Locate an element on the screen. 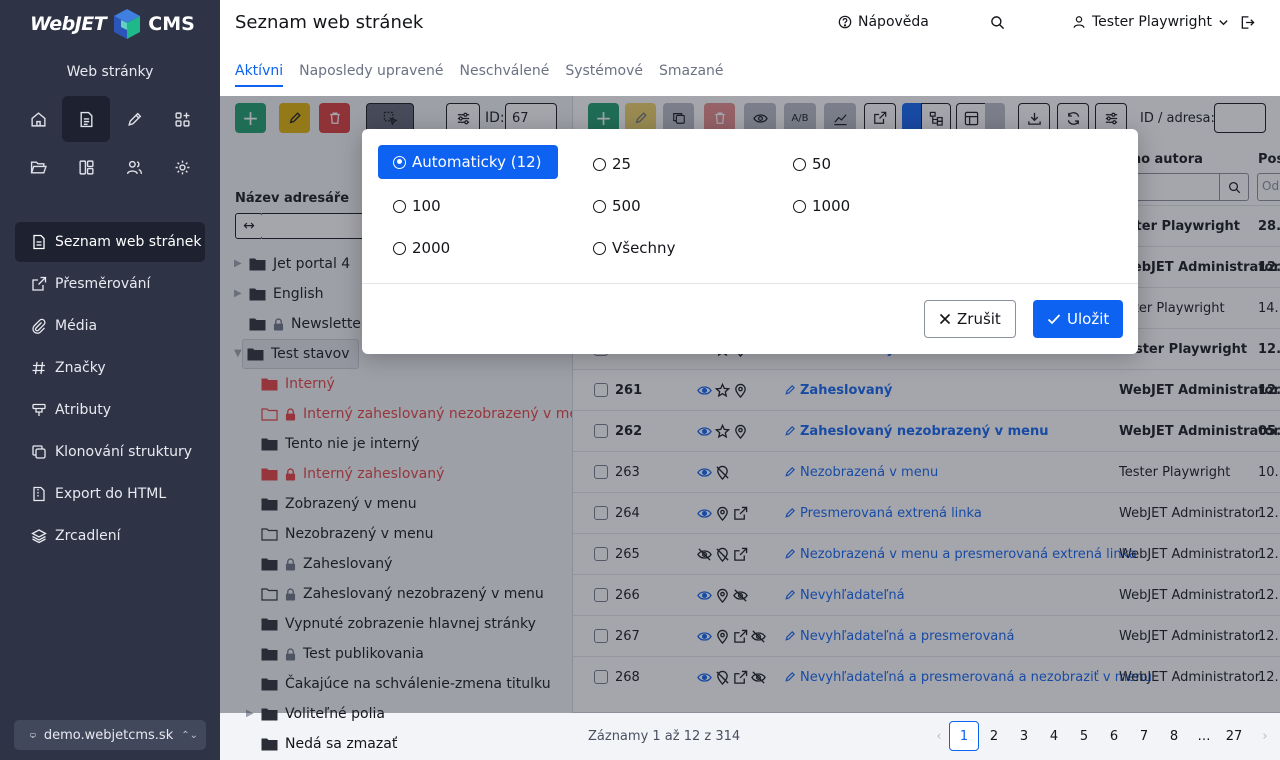  help-label: Nápověda is located at coordinates (893, 22).